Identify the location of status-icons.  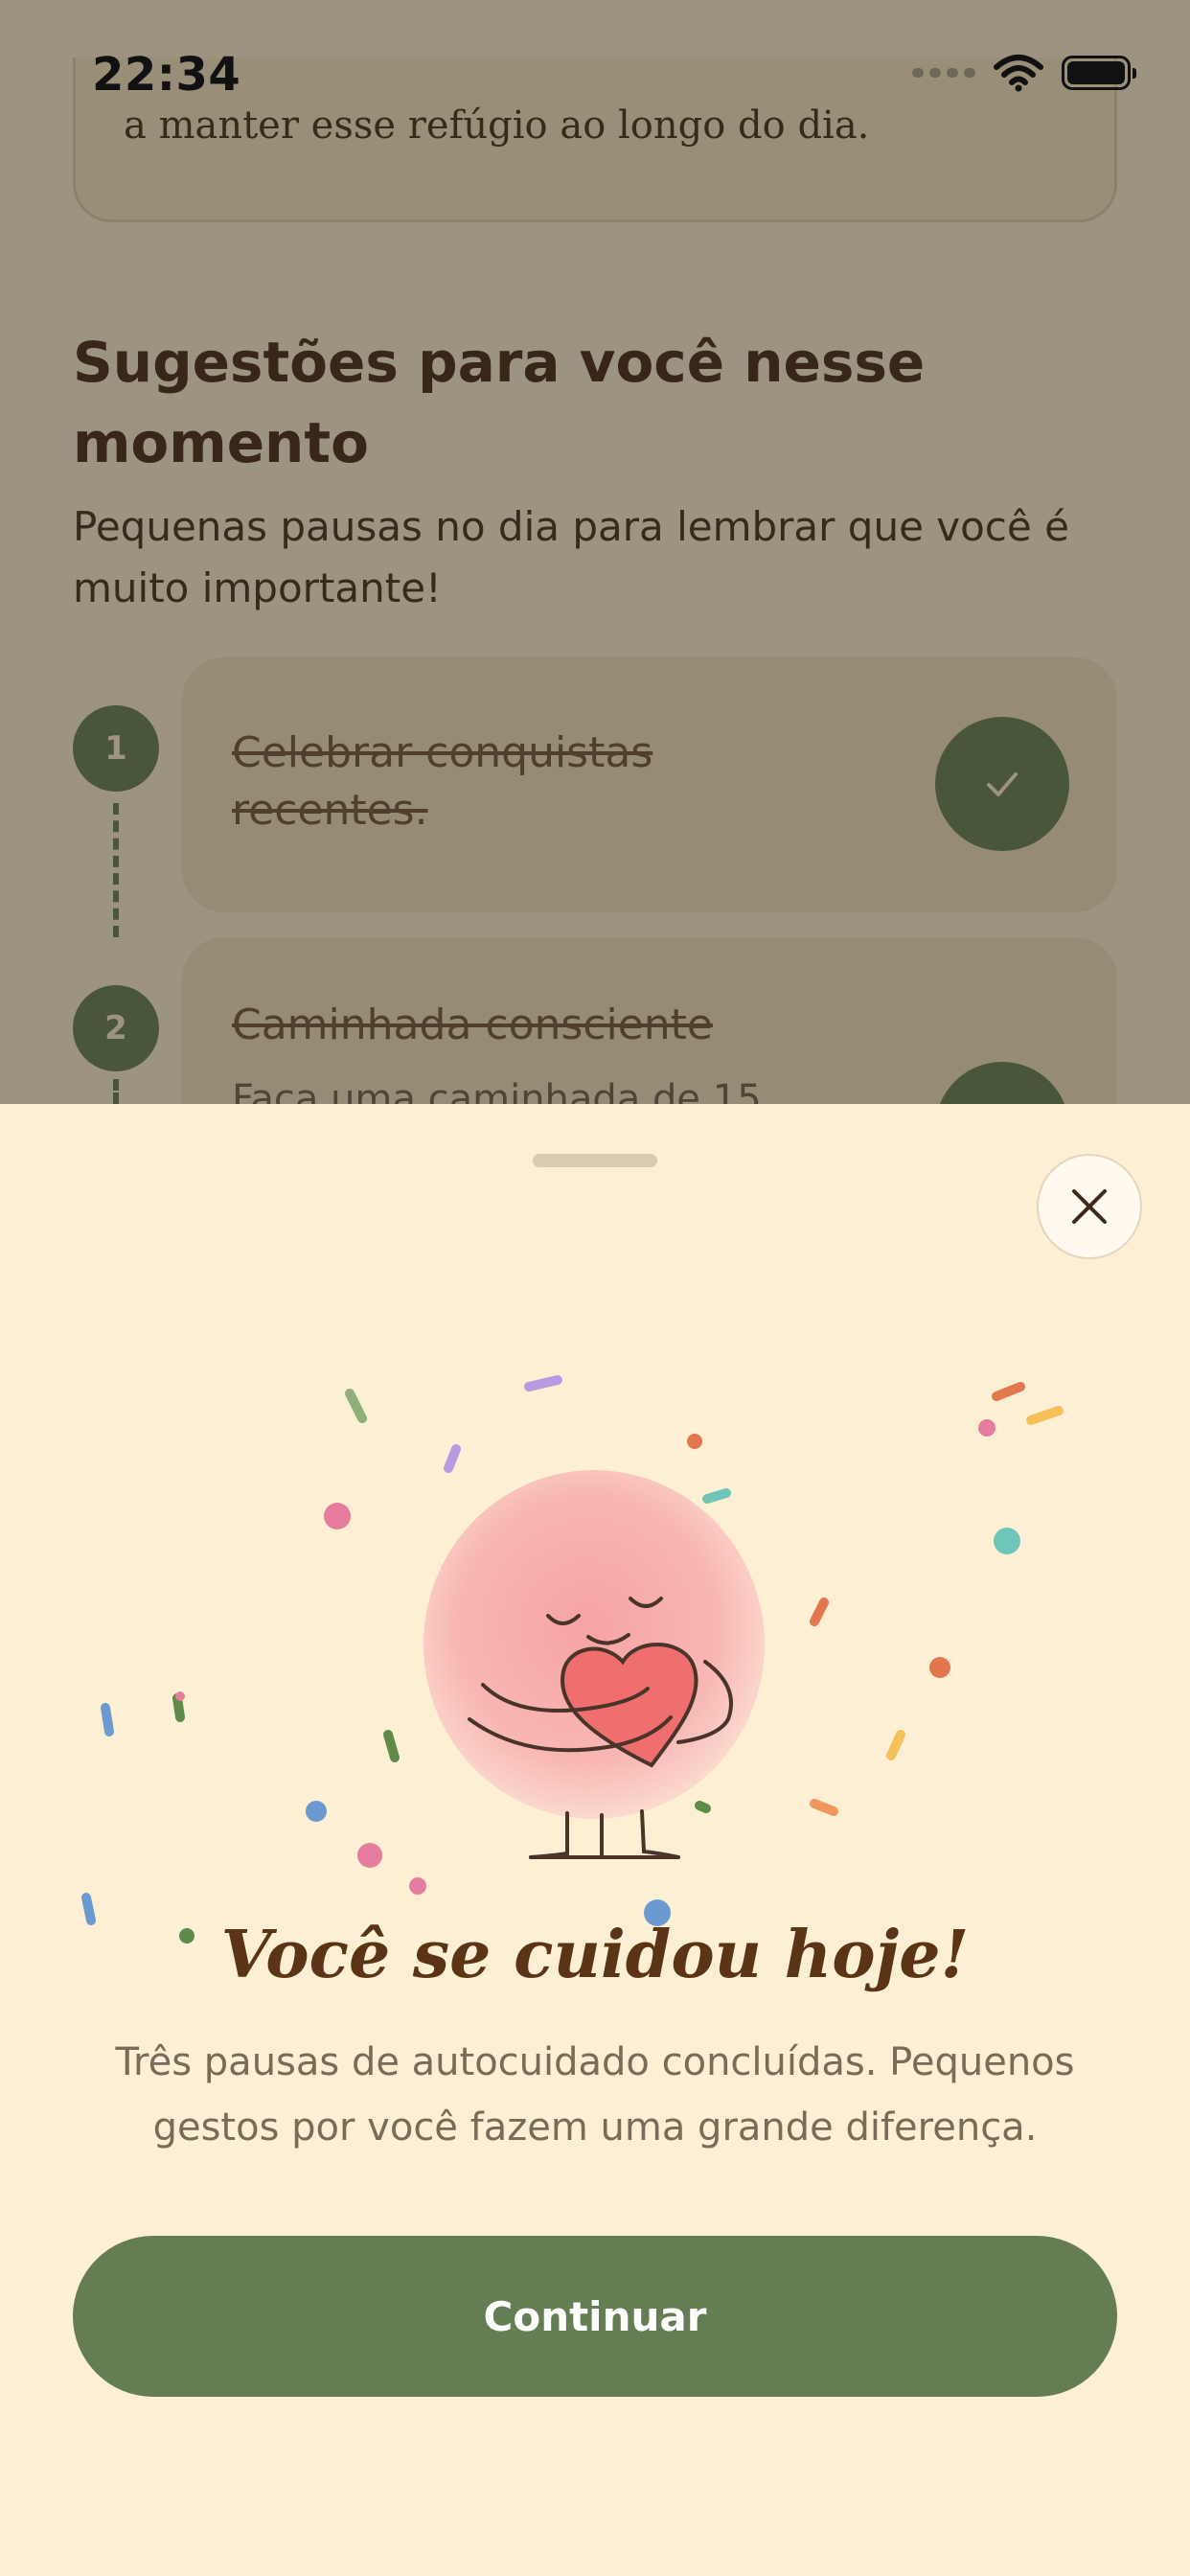
(1024, 73).